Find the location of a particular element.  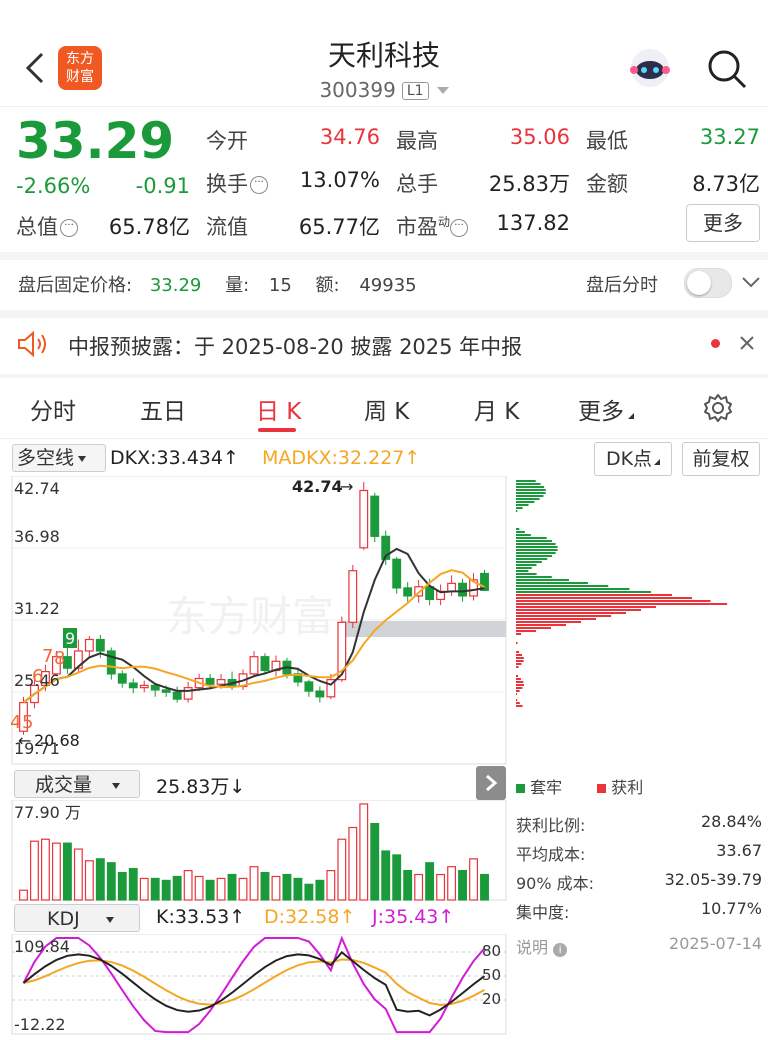

seq-mark-9: 9 is located at coordinates (70, 638).